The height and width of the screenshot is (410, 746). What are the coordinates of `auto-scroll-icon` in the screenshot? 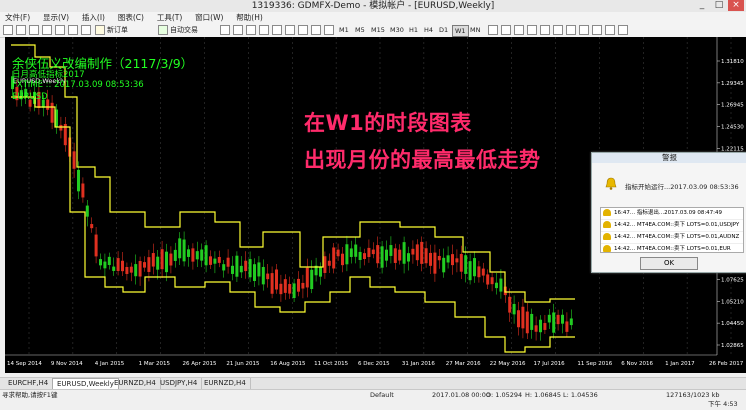 It's located at (571, 30).